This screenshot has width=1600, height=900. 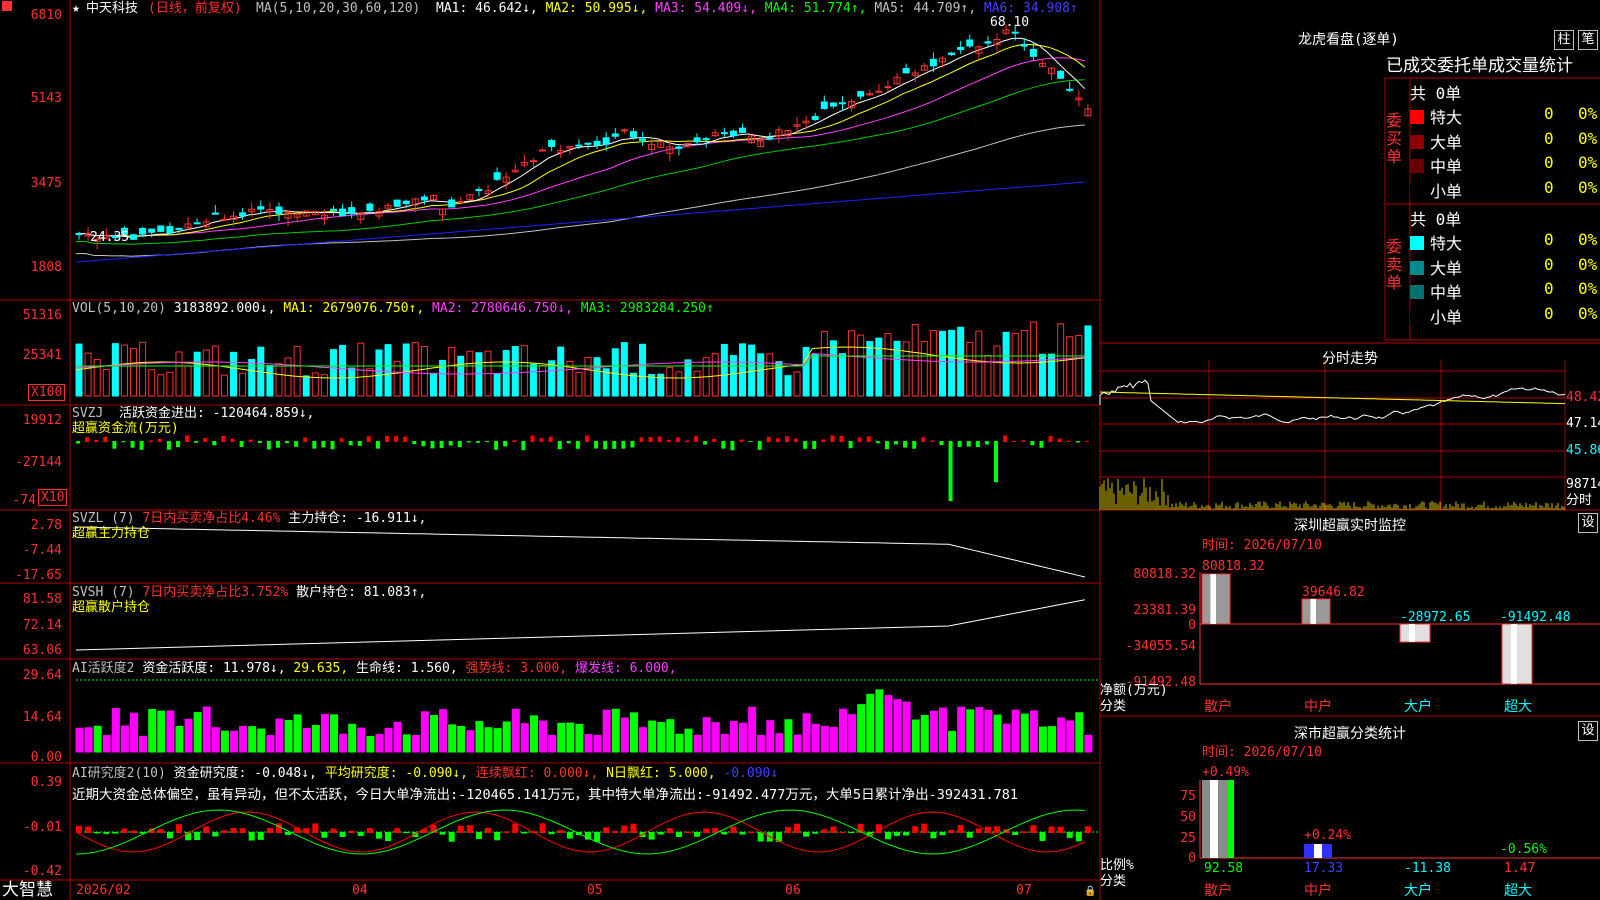 What do you see at coordinates (1090, 891) in the screenshot?
I see `lock-icon: 🔒` at bounding box center [1090, 891].